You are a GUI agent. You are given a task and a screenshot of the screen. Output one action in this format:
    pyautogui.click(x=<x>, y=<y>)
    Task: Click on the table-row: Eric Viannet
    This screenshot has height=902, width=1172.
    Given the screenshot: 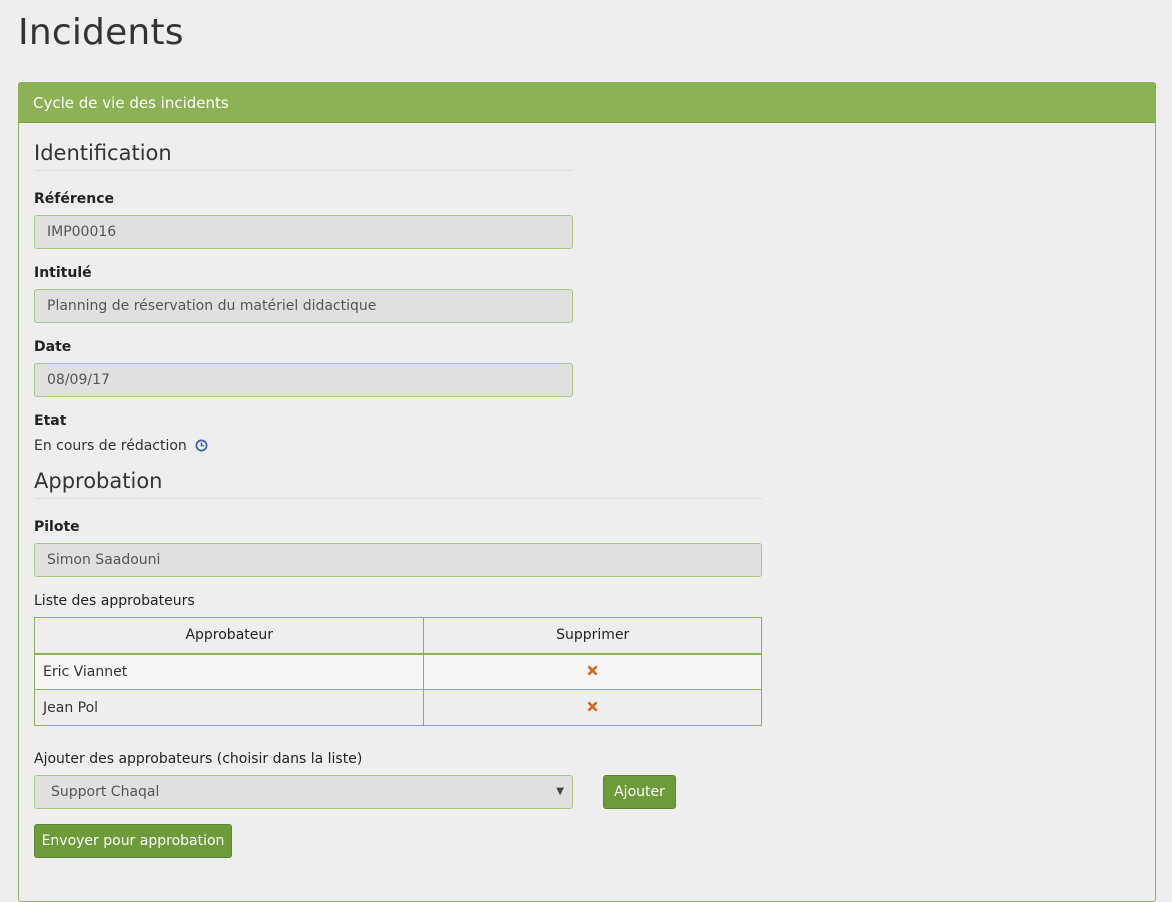 What is the action you would take?
    pyautogui.click(x=397, y=671)
    